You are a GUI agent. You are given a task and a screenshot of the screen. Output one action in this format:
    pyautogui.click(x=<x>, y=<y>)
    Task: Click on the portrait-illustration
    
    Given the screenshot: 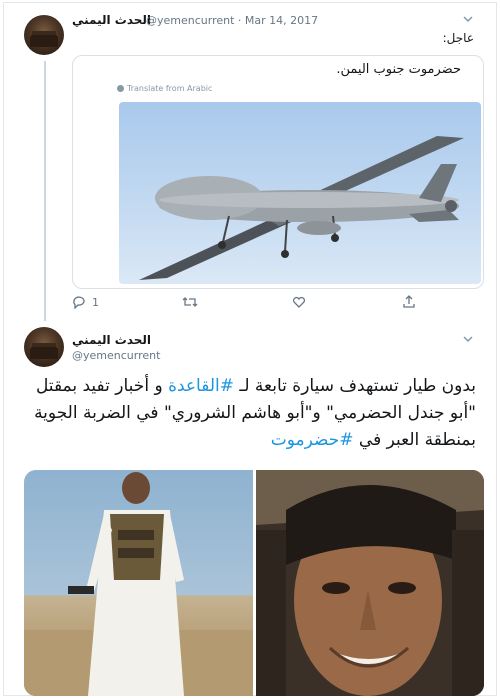 What is the action you would take?
    pyautogui.click(x=370, y=583)
    